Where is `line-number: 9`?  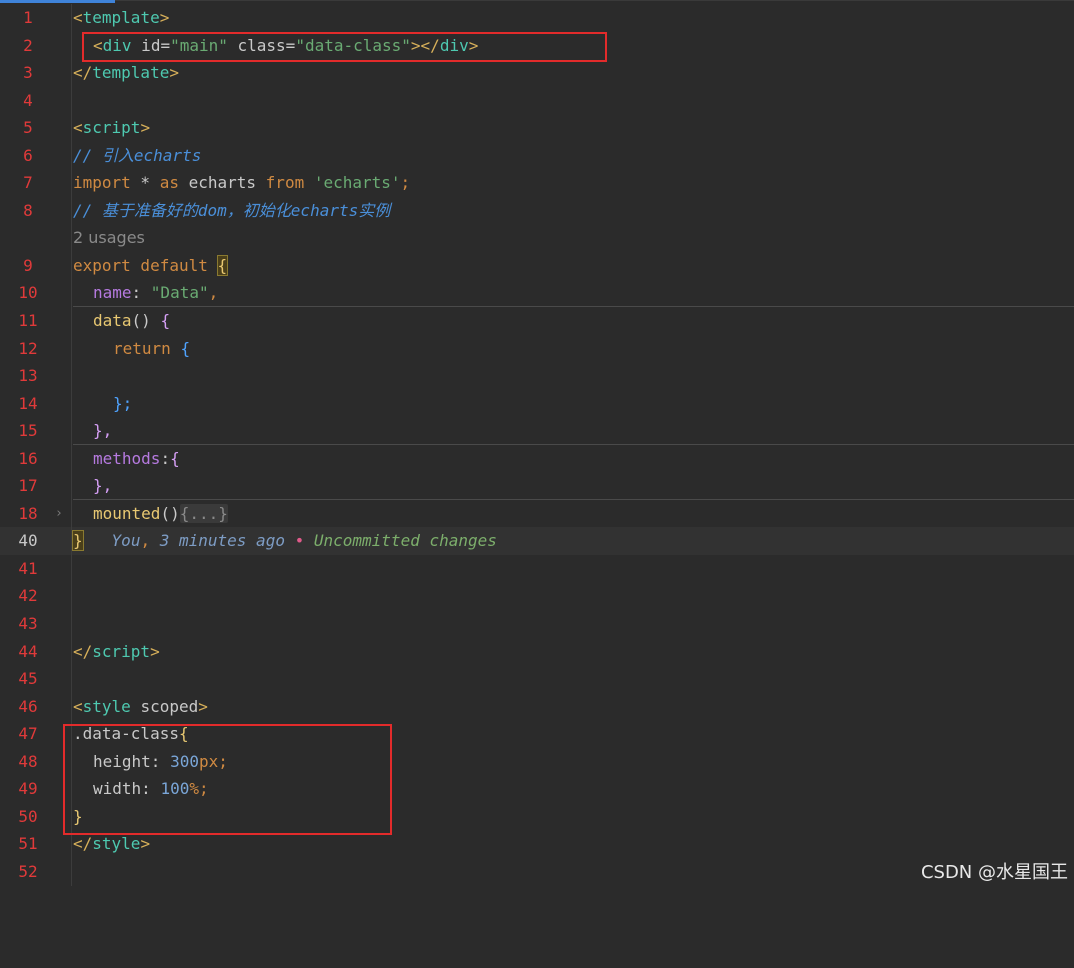
line-number: 9 is located at coordinates (28, 265).